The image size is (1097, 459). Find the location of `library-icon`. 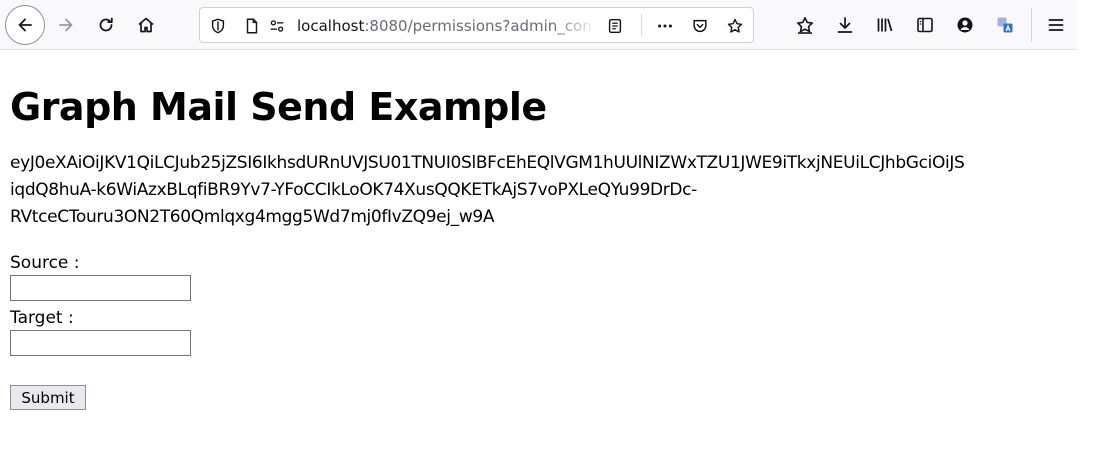

library-icon is located at coordinates (885, 25).